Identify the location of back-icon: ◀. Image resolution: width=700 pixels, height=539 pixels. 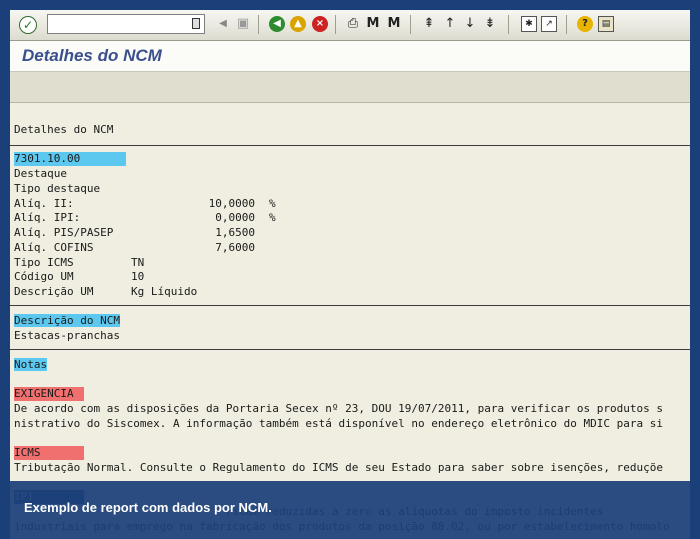
(223, 24).